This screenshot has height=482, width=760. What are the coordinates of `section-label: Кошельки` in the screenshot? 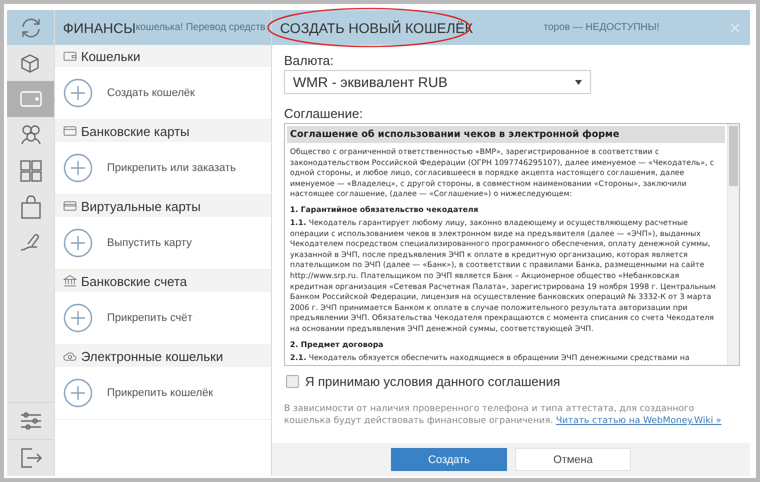 It's located at (110, 56).